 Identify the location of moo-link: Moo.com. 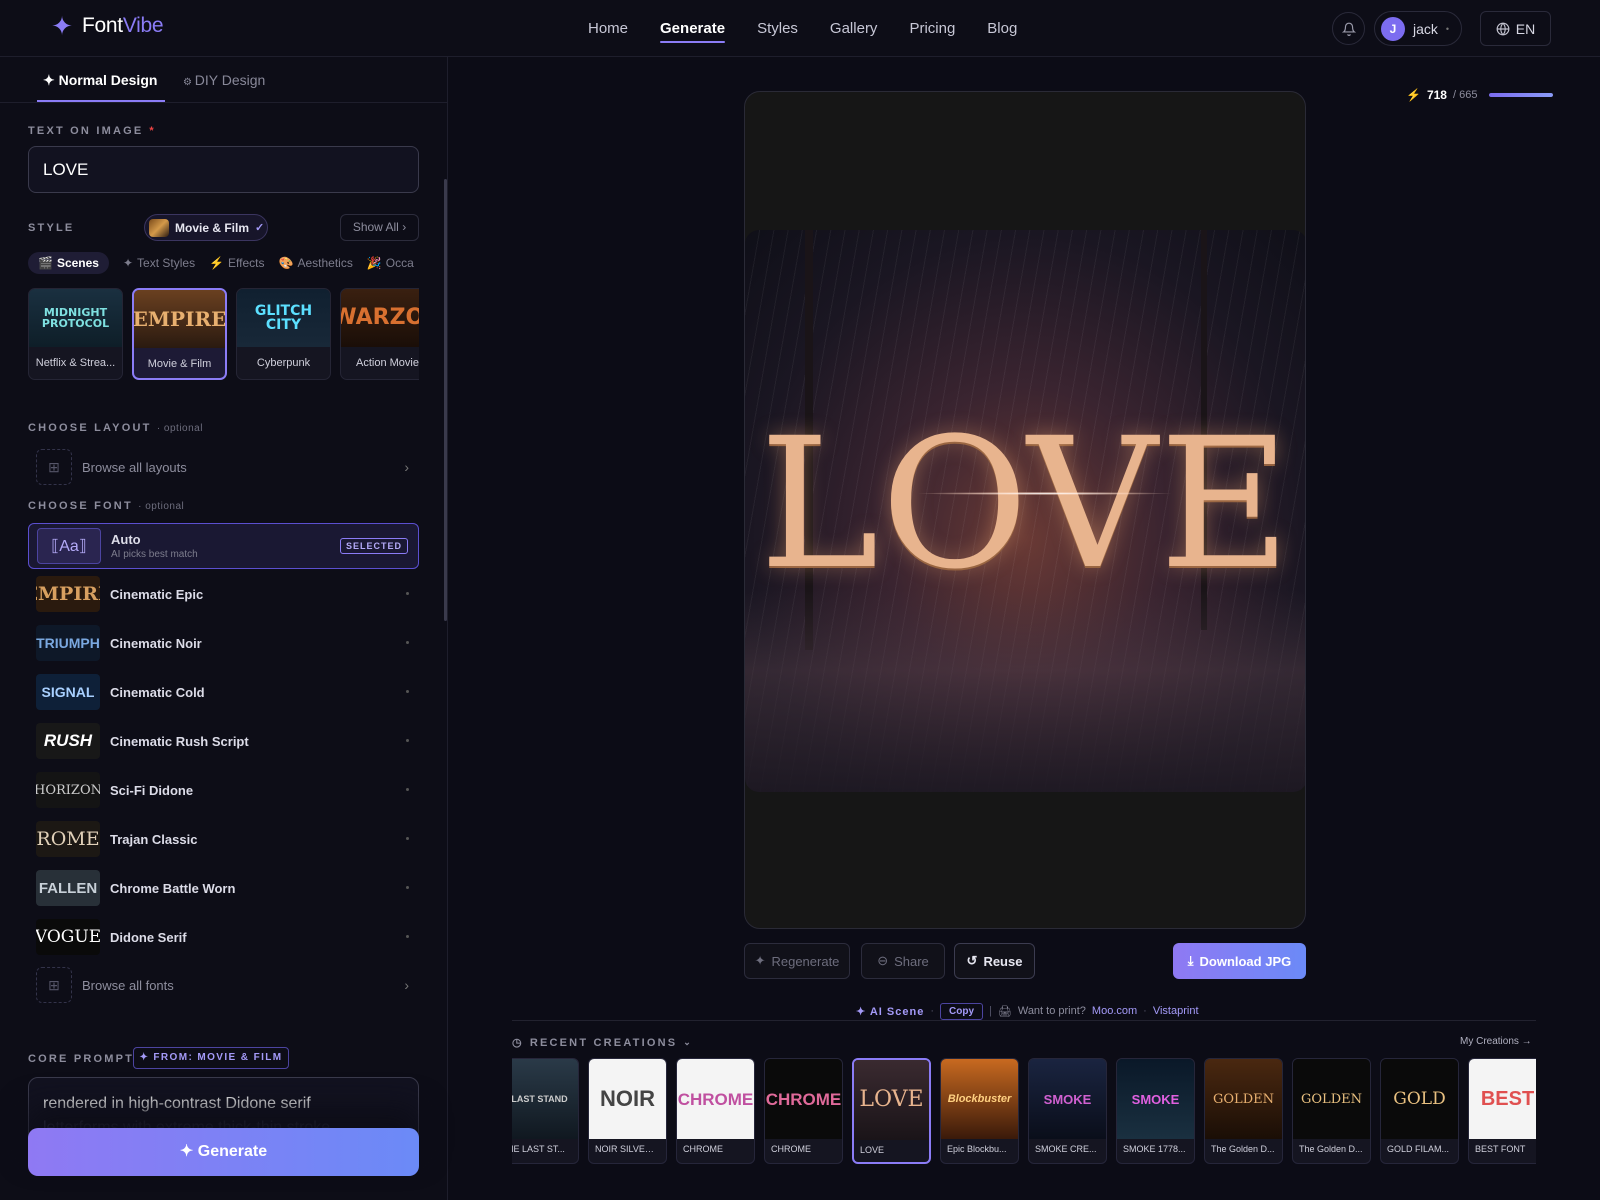
(1114, 1011).